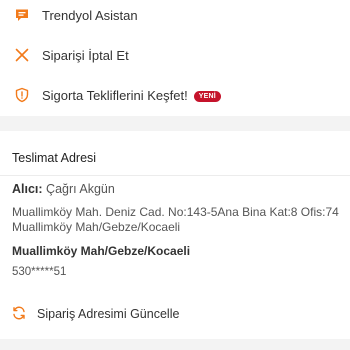  Describe the element at coordinates (19, 313) in the screenshot. I see `refresh-icon` at that location.